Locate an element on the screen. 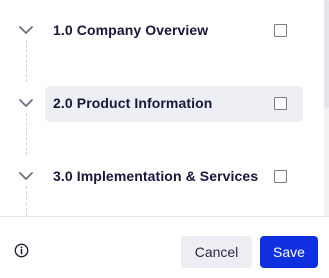 Image resolution: width=329 pixels, height=278 pixels. section-row-company-overview: 1.0 Company Overview is located at coordinates (160, 31).